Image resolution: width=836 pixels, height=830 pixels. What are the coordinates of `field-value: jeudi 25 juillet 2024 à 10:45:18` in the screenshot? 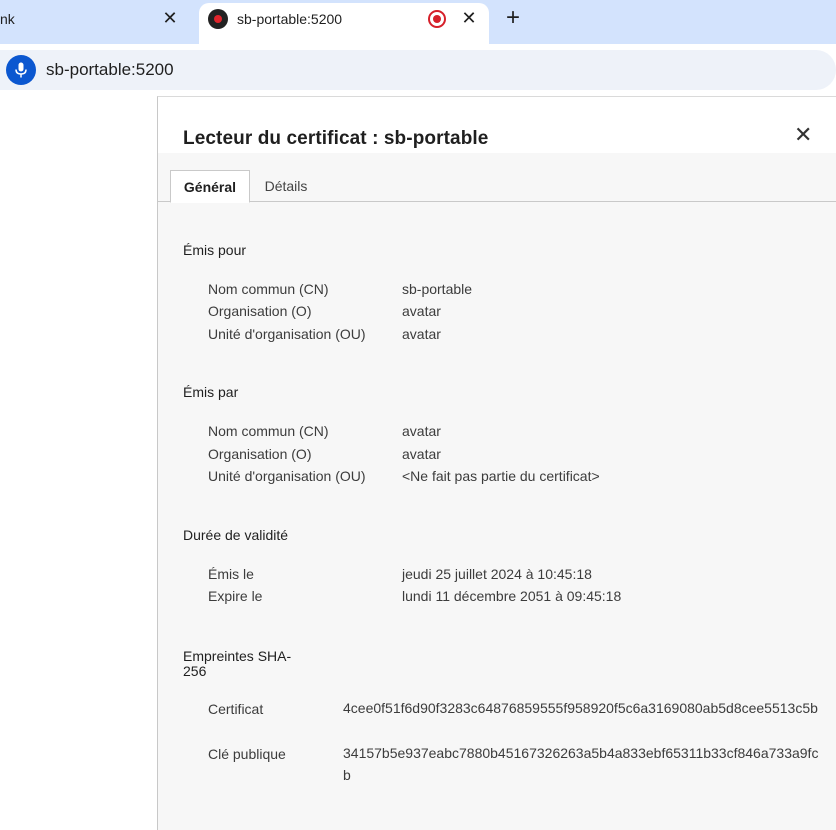 It's located at (497, 574).